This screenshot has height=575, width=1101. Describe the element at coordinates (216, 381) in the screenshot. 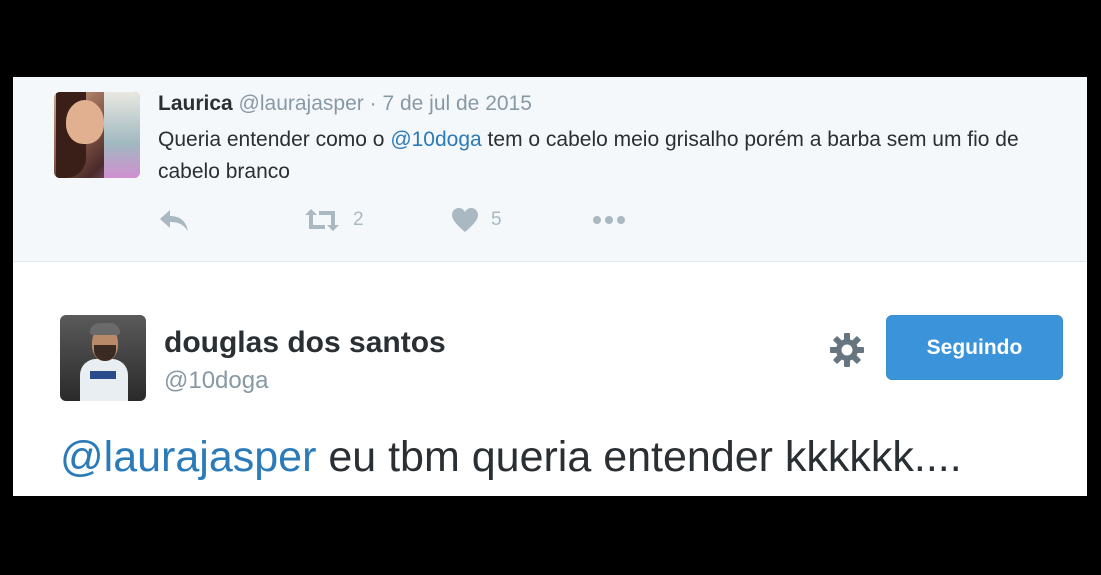

I see `author-handle: @10doga` at that location.